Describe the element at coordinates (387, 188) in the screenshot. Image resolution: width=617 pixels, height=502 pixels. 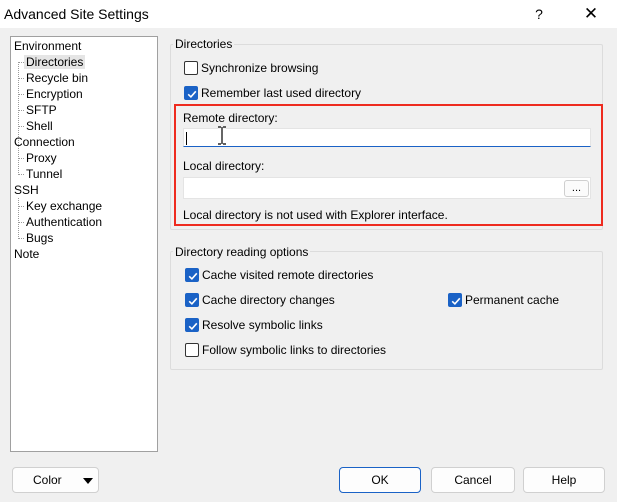
I see `local-directory-input` at that location.